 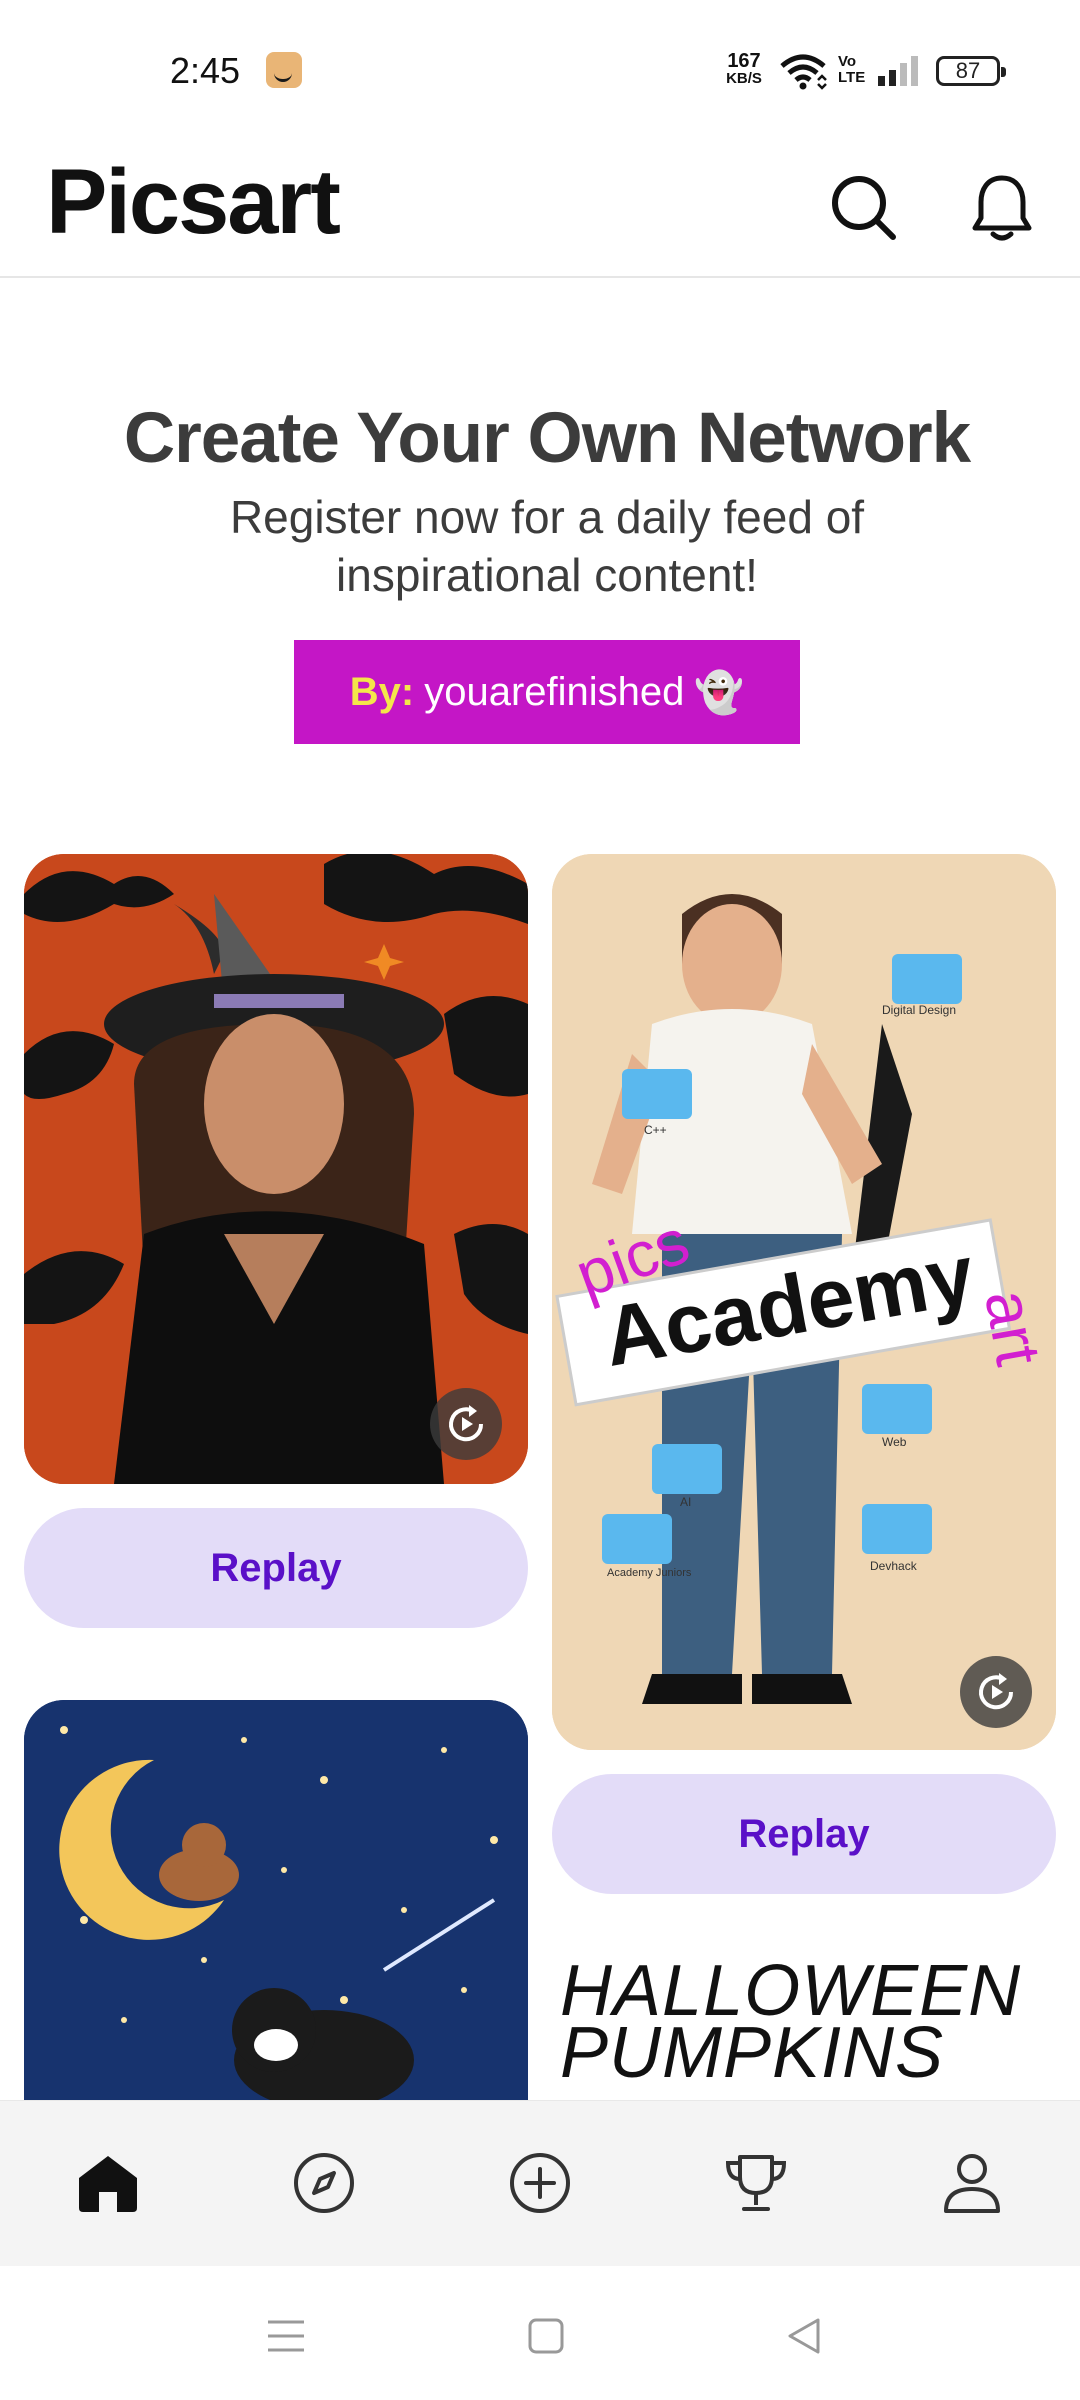 I want to click on ghost-emoji-icon: 👻, so click(x=719, y=692).